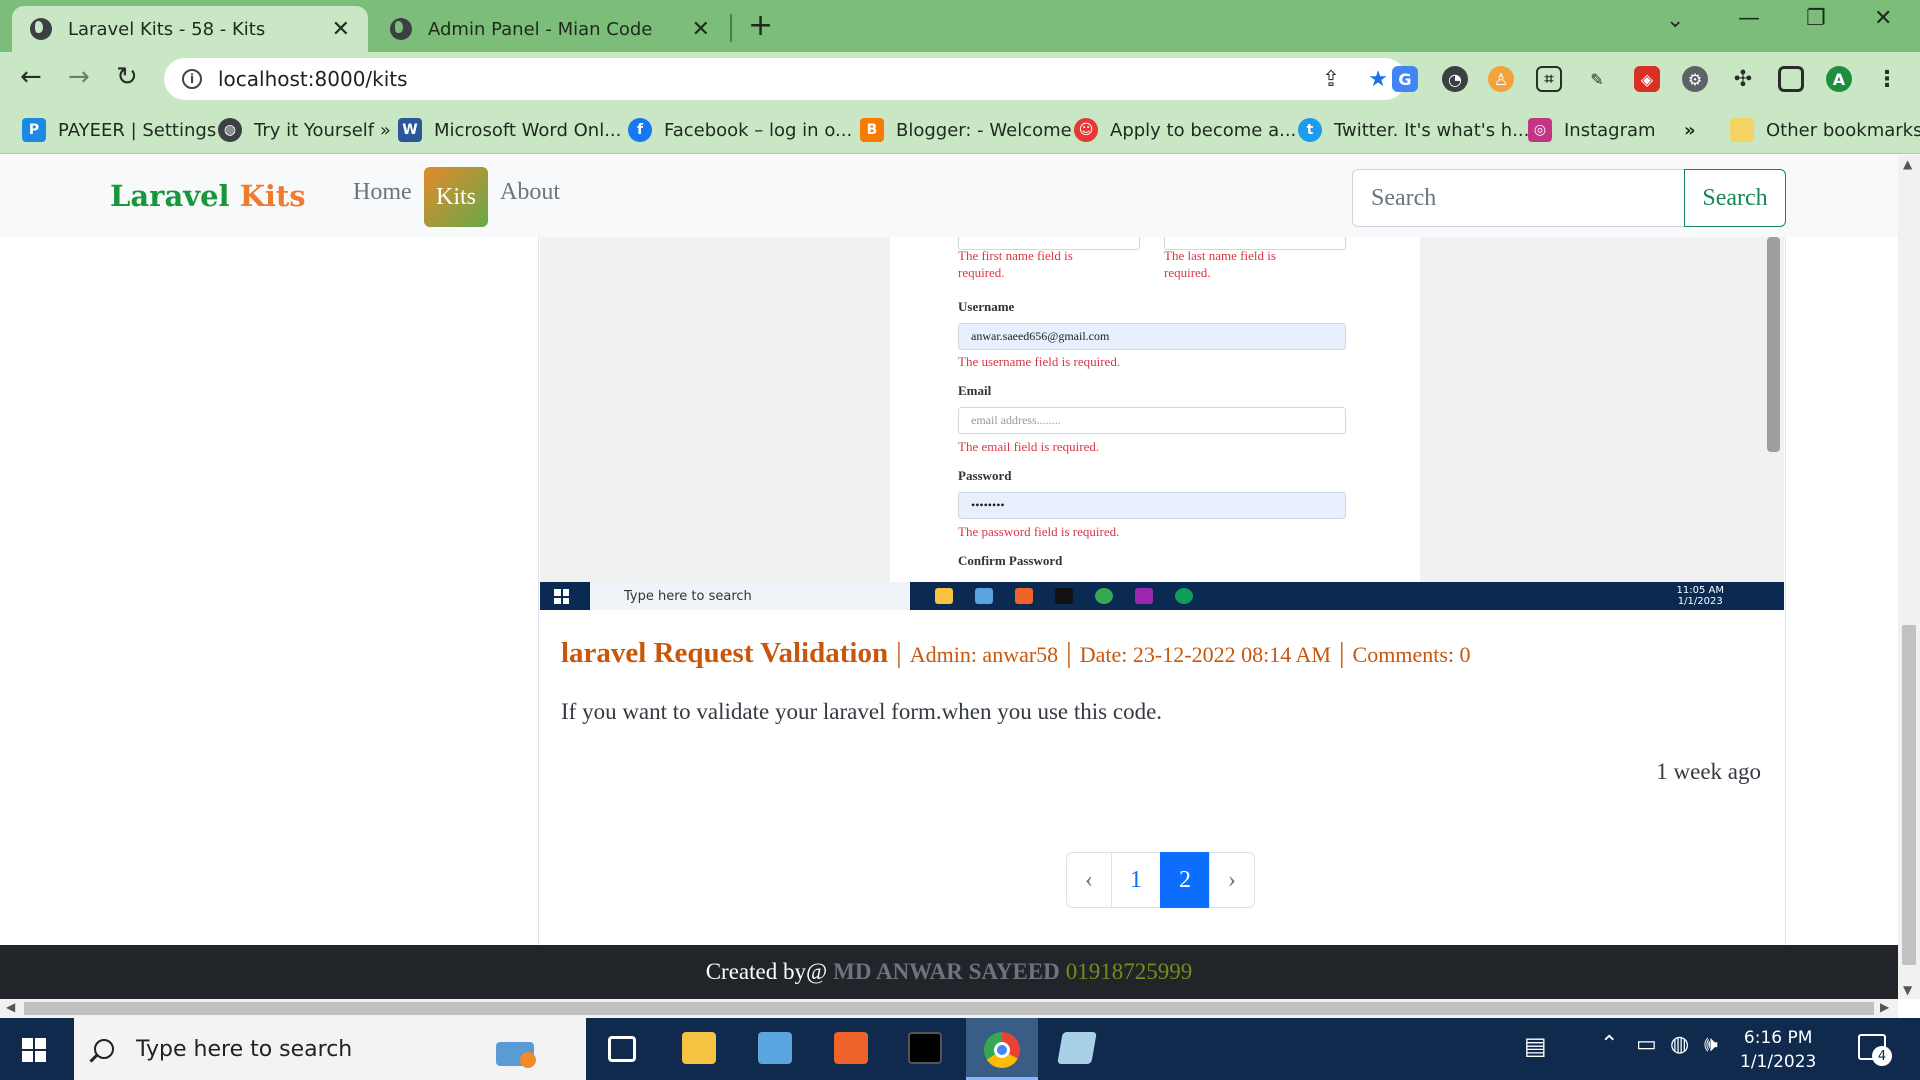 Image resolution: width=1920 pixels, height=1080 pixels. What do you see at coordinates (31, 77) in the screenshot?
I see `back-arrow-icon: ←` at bounding box center [31, 77].